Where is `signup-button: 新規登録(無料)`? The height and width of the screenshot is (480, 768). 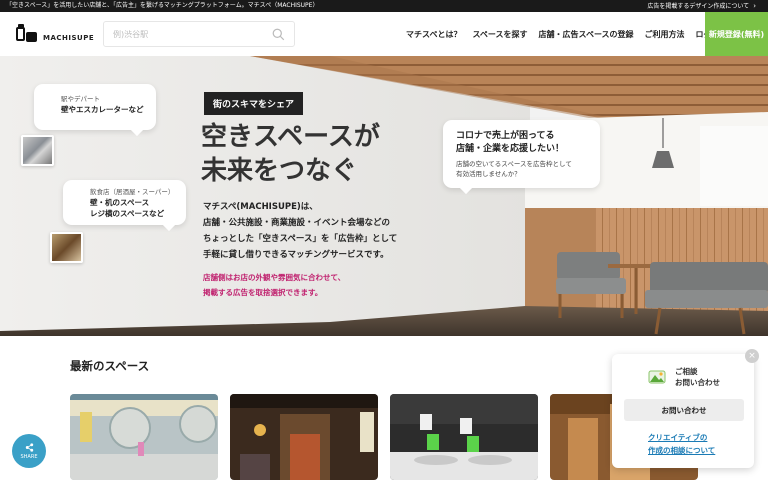 signup-button: 新規登録(無料) is located at coordinates (736, 34).